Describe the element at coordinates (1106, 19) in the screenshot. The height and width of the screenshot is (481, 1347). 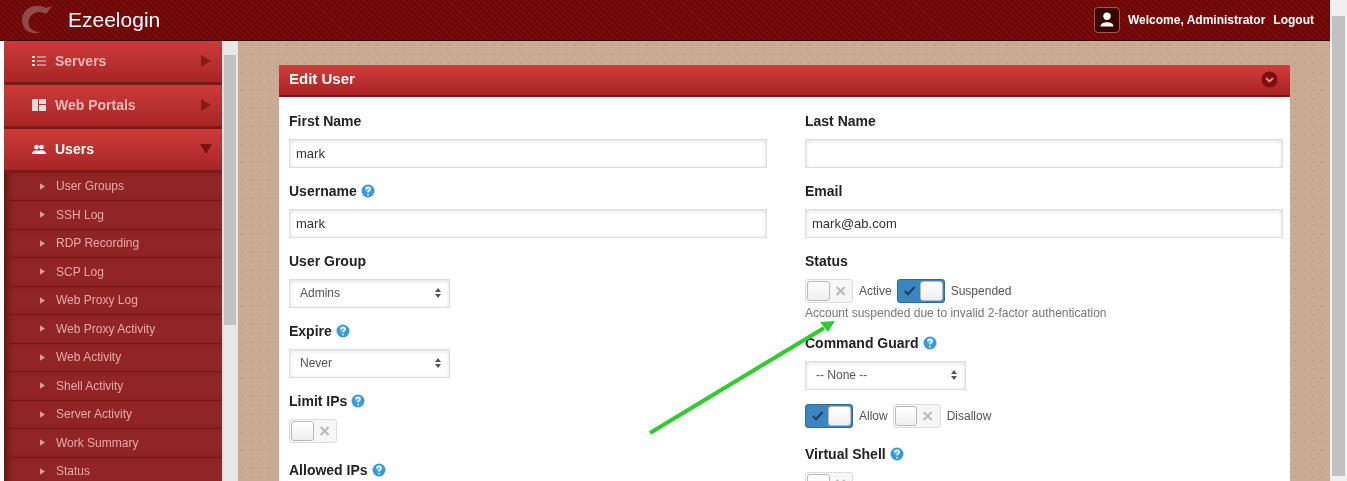
I see `user-icon` at that location.